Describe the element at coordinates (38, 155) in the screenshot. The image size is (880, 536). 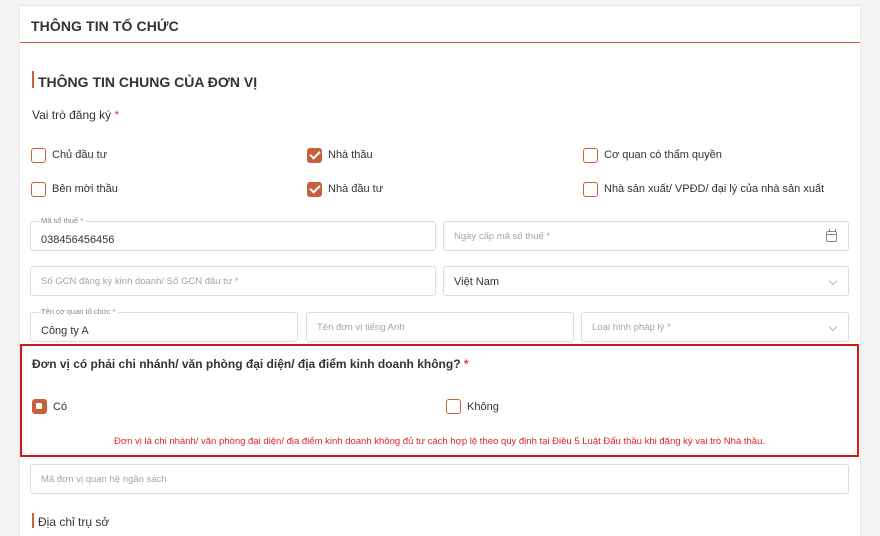
I see `checkbox-chu-dau-tu` at that location.